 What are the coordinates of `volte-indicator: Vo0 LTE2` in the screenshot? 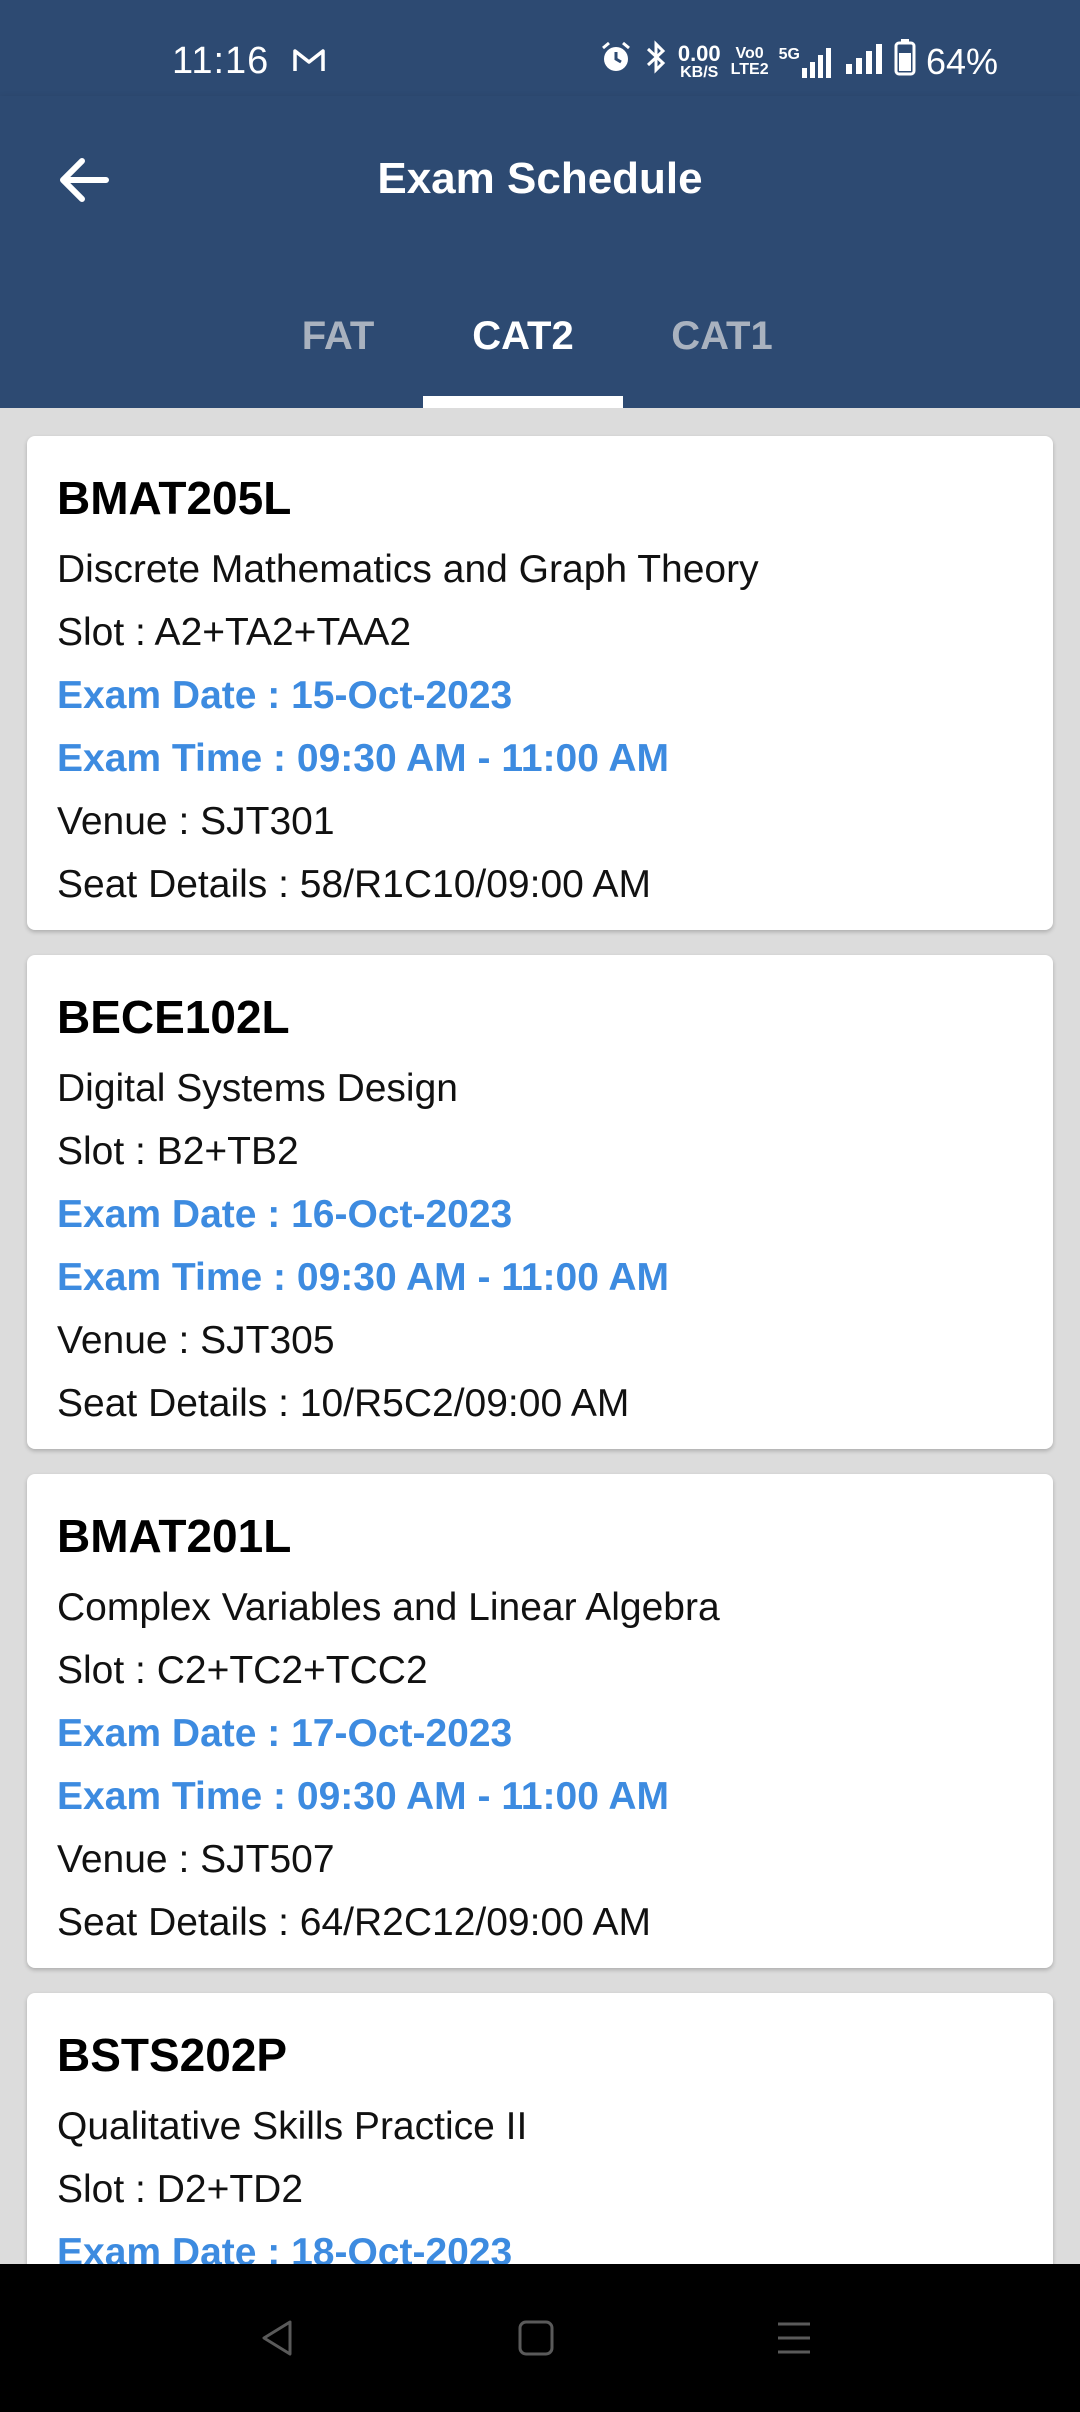 It's located at (749, 61).